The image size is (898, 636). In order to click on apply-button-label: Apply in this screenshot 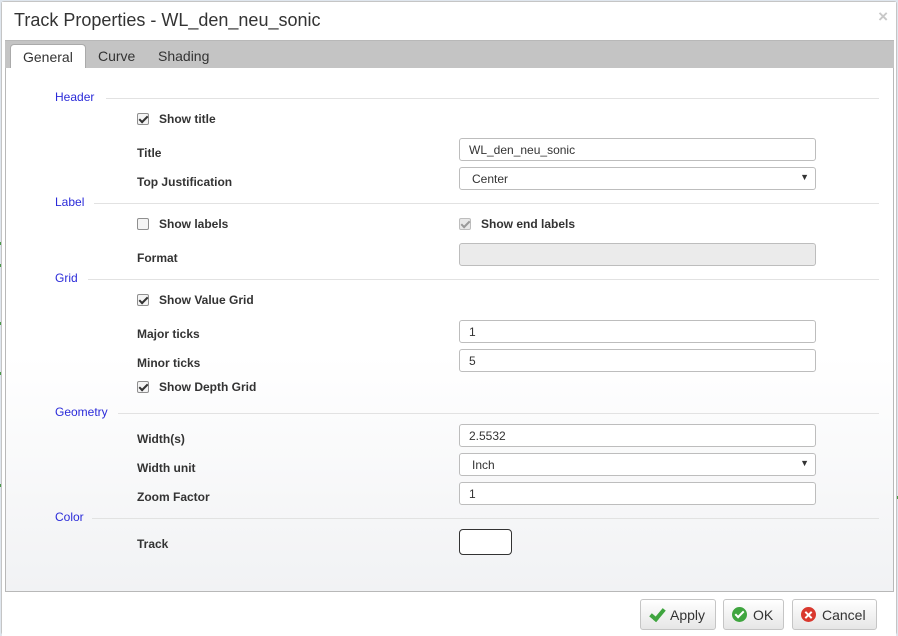, I will do `click(688, 614)`.